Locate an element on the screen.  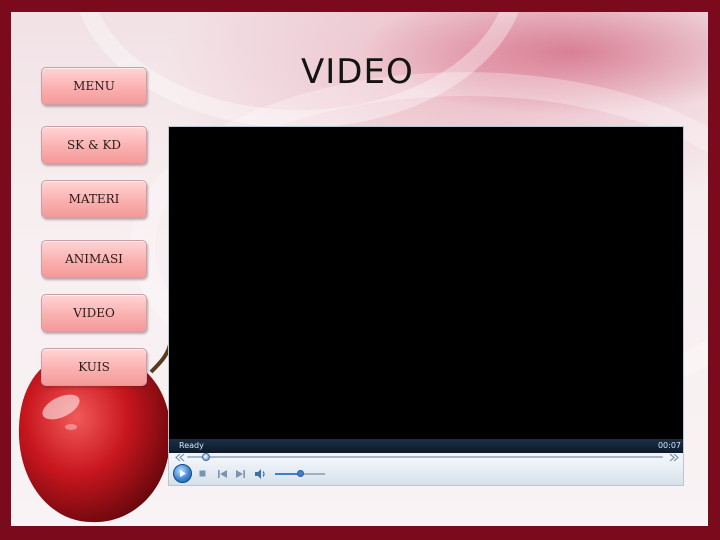
animasi-button: ANIMASI is located at coordinates (94, 259).